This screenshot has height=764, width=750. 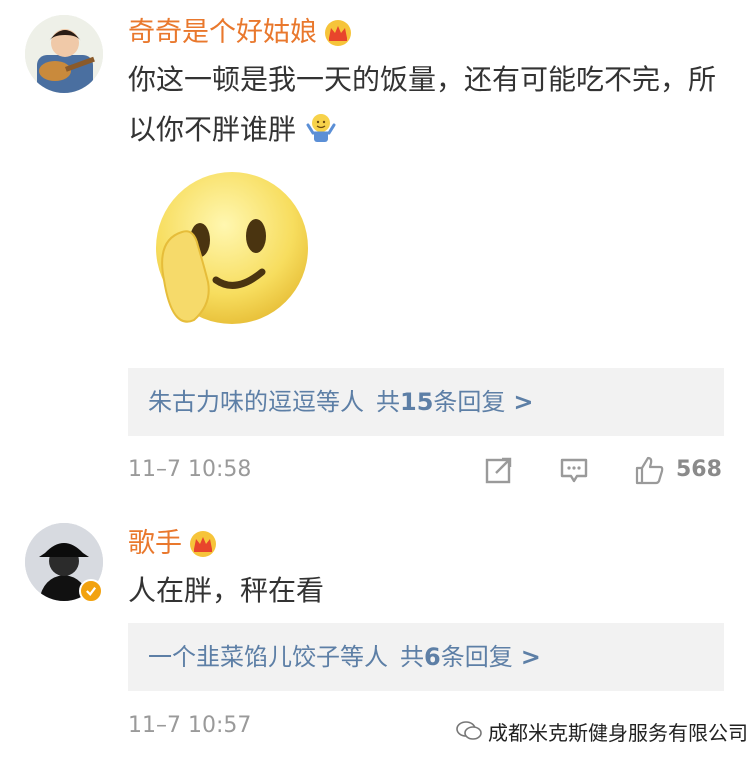 I want to click on reply-icon, so click(x=574, y=470).